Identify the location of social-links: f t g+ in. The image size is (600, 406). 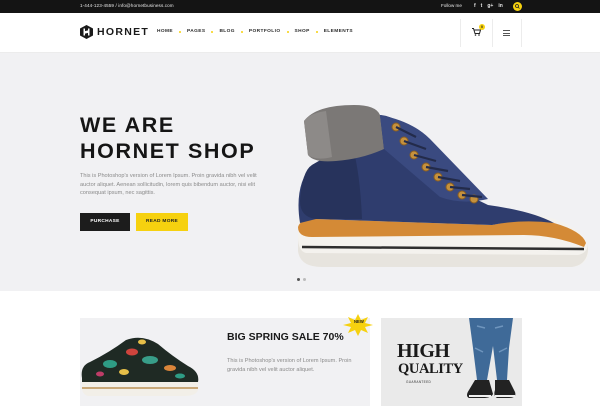
(488, 6).